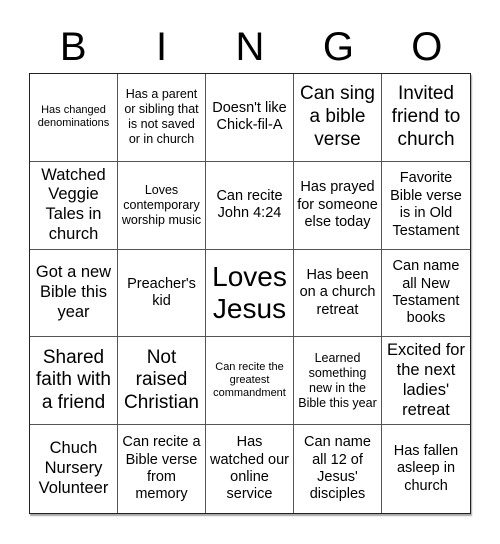 This screenshot has height=544, width=500. What do you see at coordinates (162, 205) in the screenshot?
I see `bingo-cell: Loves contemporary worship music` at bounding box center [162, 205].